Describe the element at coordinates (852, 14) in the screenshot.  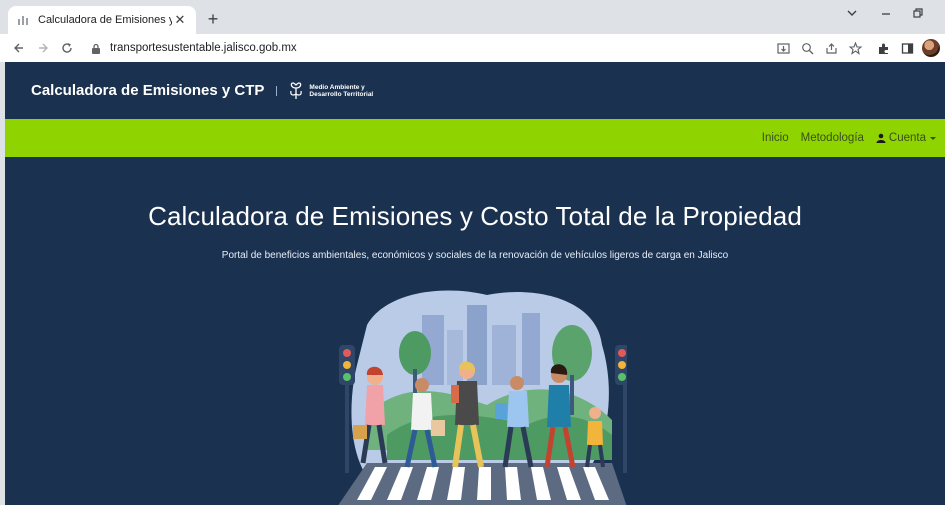
I see `tab-search-chevron-icon` at that location.